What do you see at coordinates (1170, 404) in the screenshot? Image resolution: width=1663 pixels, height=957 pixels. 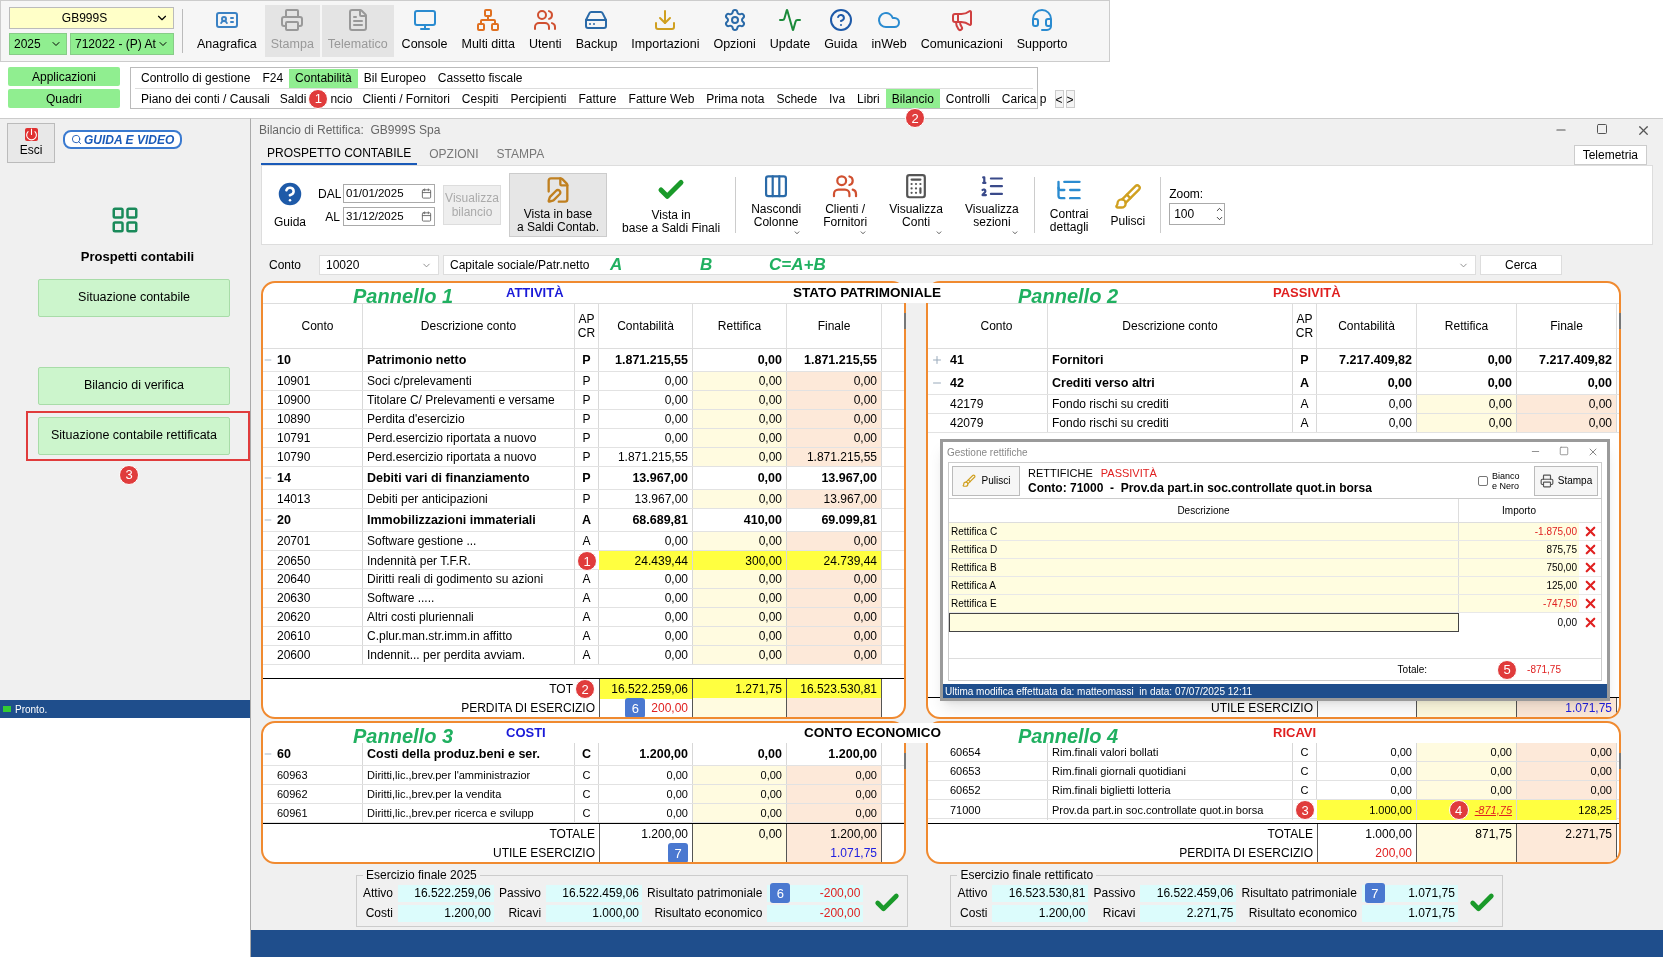 I see `table-cell: Fondo rischi su crediti` at bounding box center [1170, 404].